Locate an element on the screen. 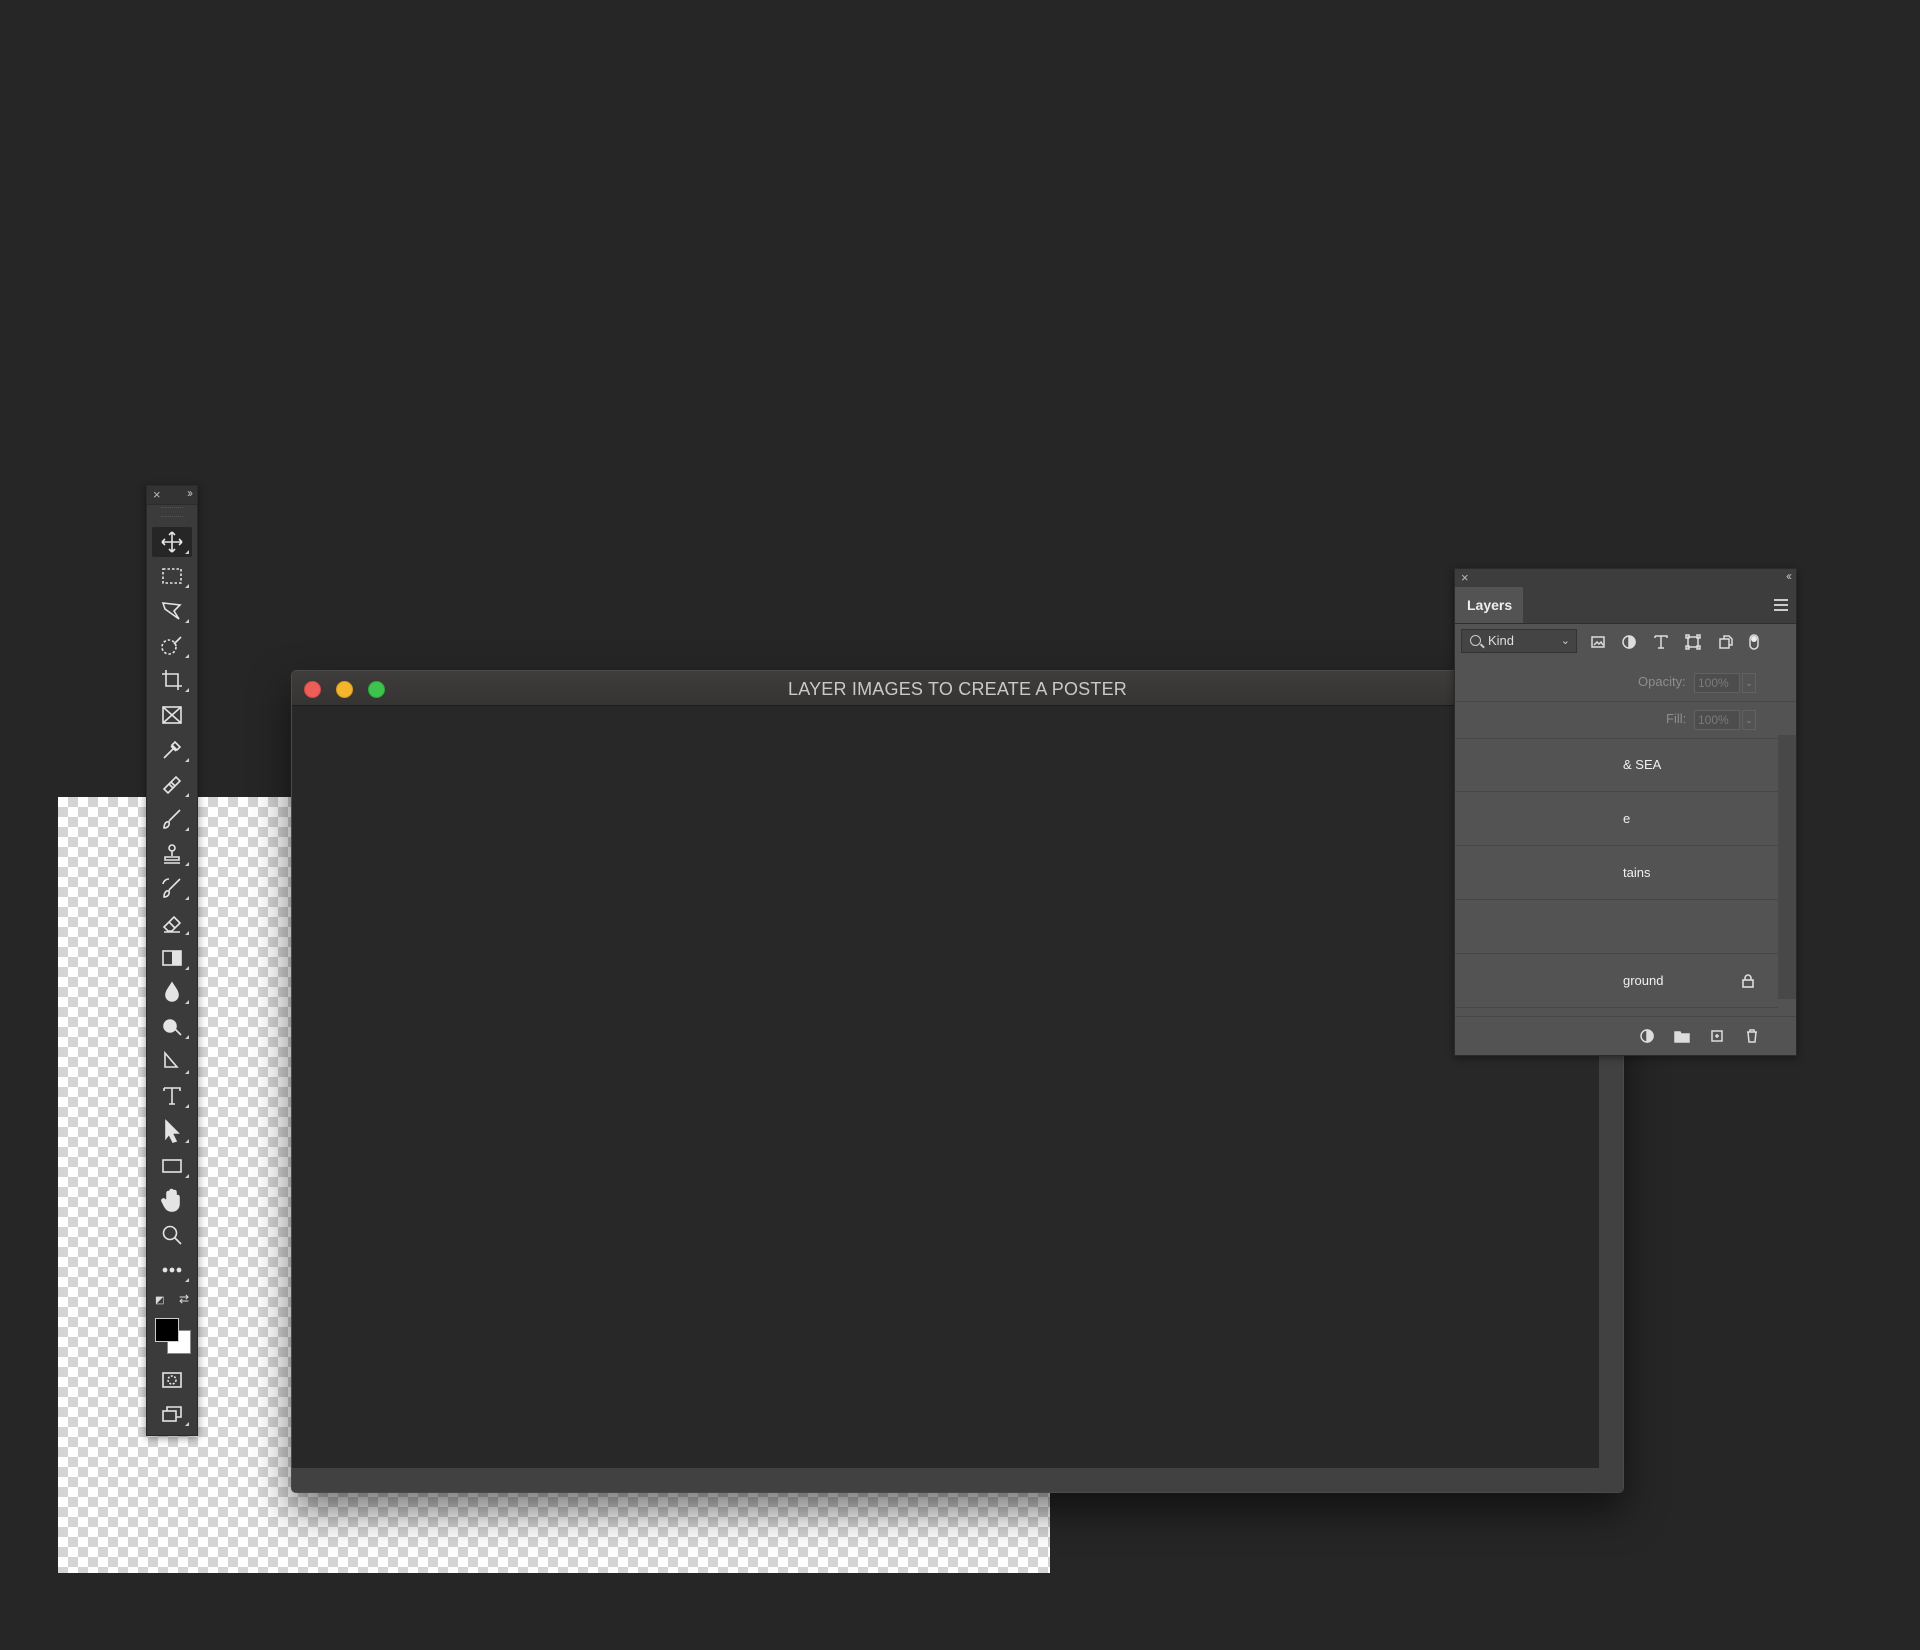  path-selection-tool is located at coordinates (172, 1131).